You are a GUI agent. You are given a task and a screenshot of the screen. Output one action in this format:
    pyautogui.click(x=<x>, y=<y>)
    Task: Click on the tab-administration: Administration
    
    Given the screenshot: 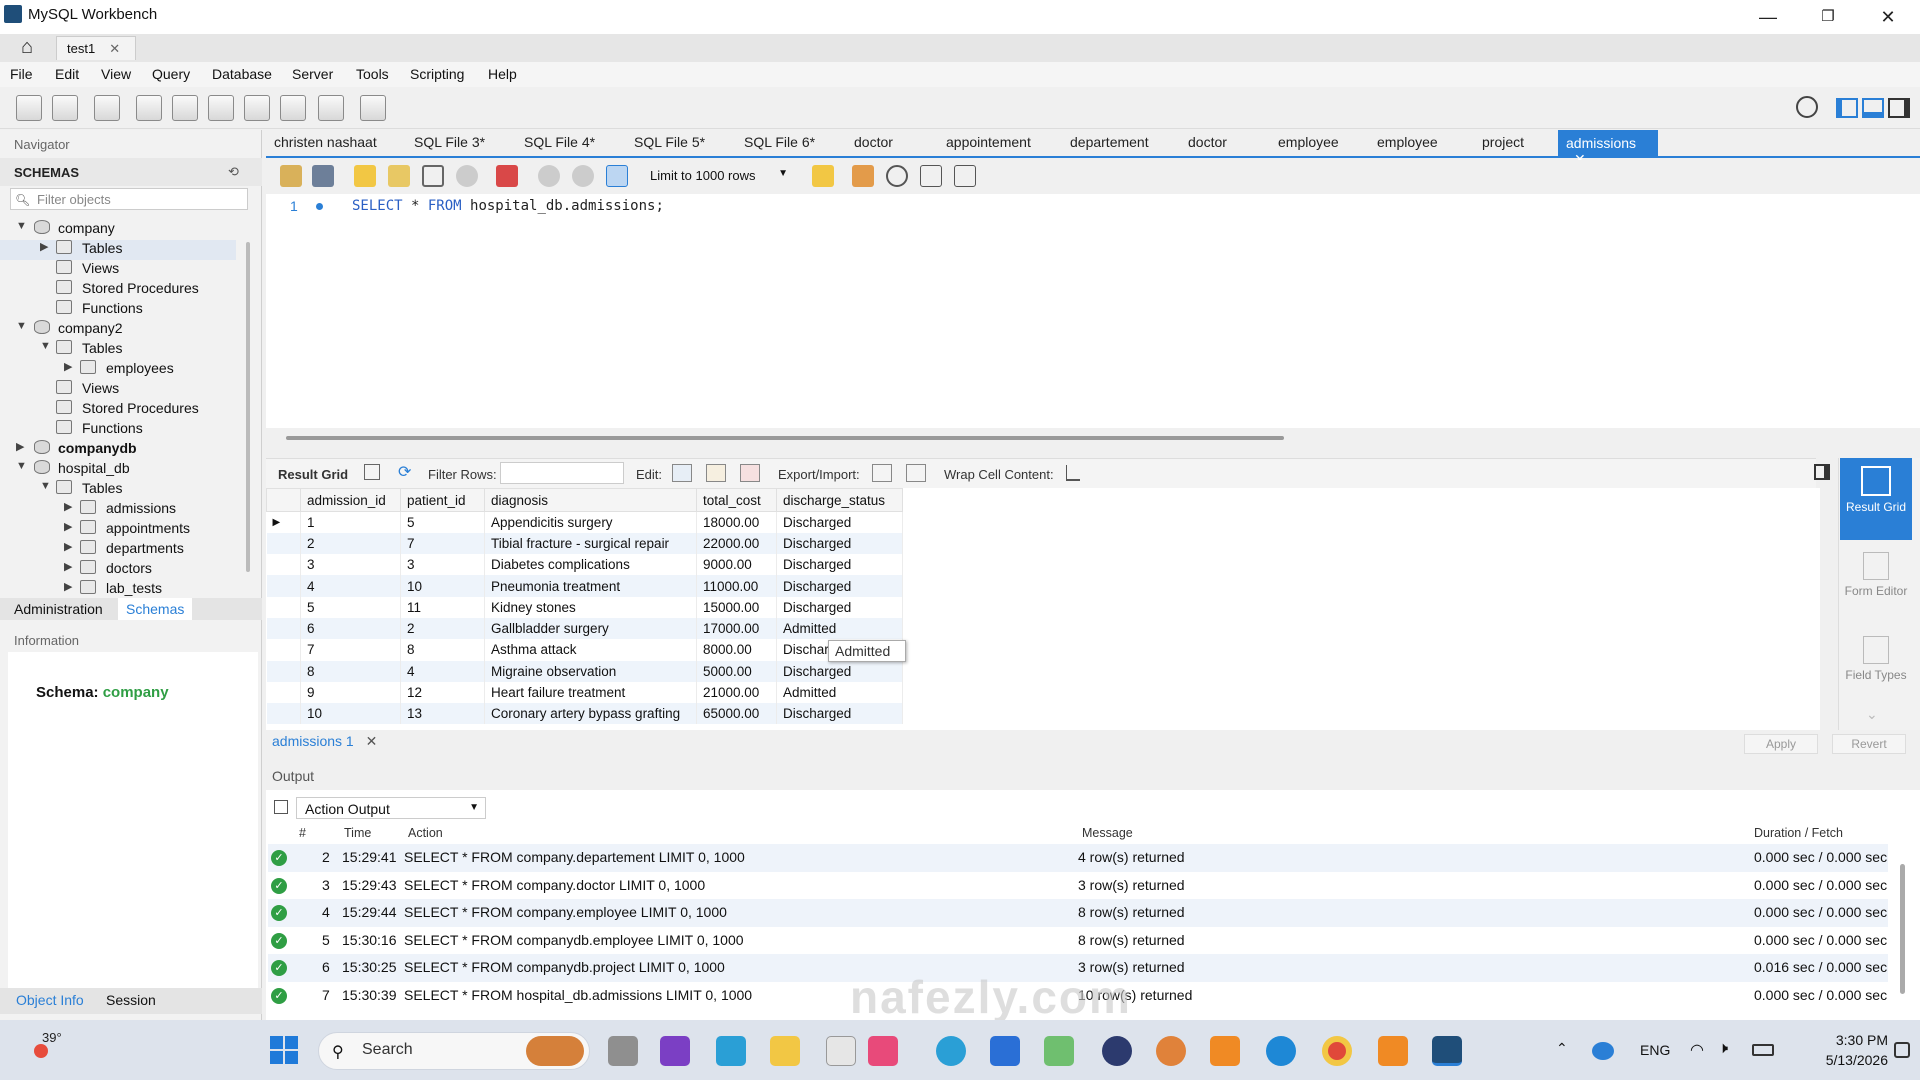 What is the action you would take?
    pyautogui.click(x=58, y=609)
    